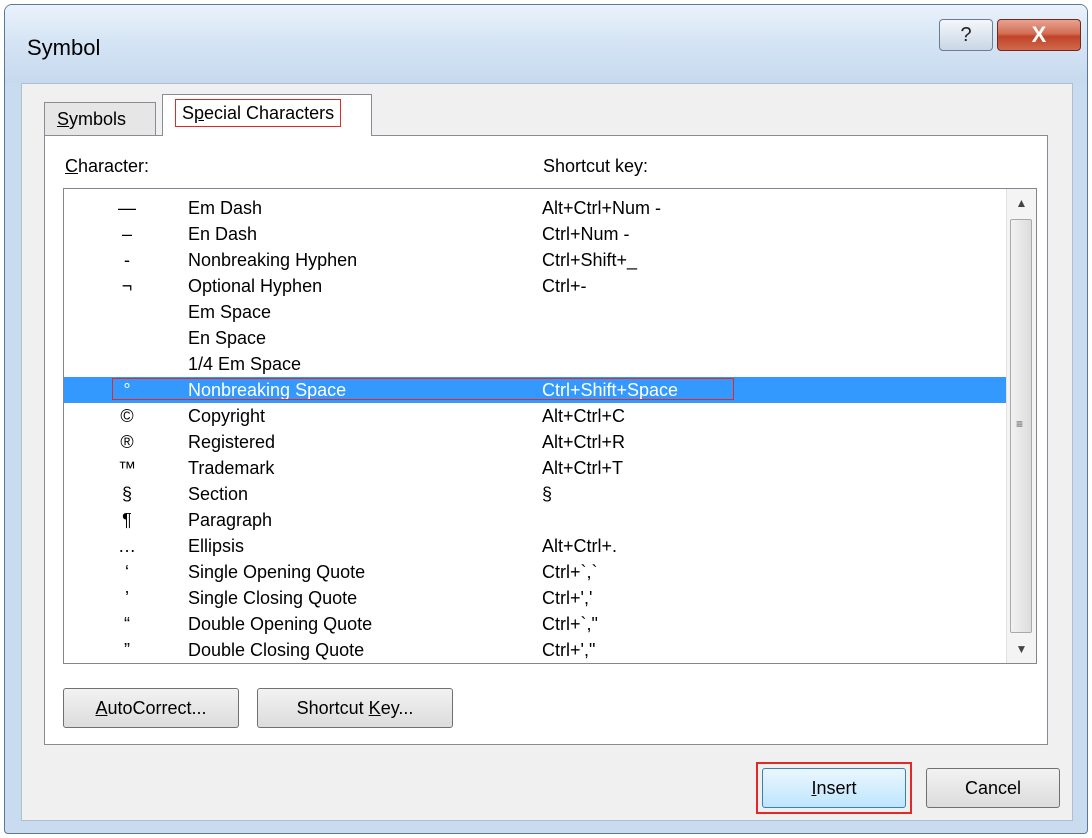 This screenshot has height=838, width=1092. Describe the element at coordinates (547, 494) in the screenshot. I see `shortcut-key: §` at that location.